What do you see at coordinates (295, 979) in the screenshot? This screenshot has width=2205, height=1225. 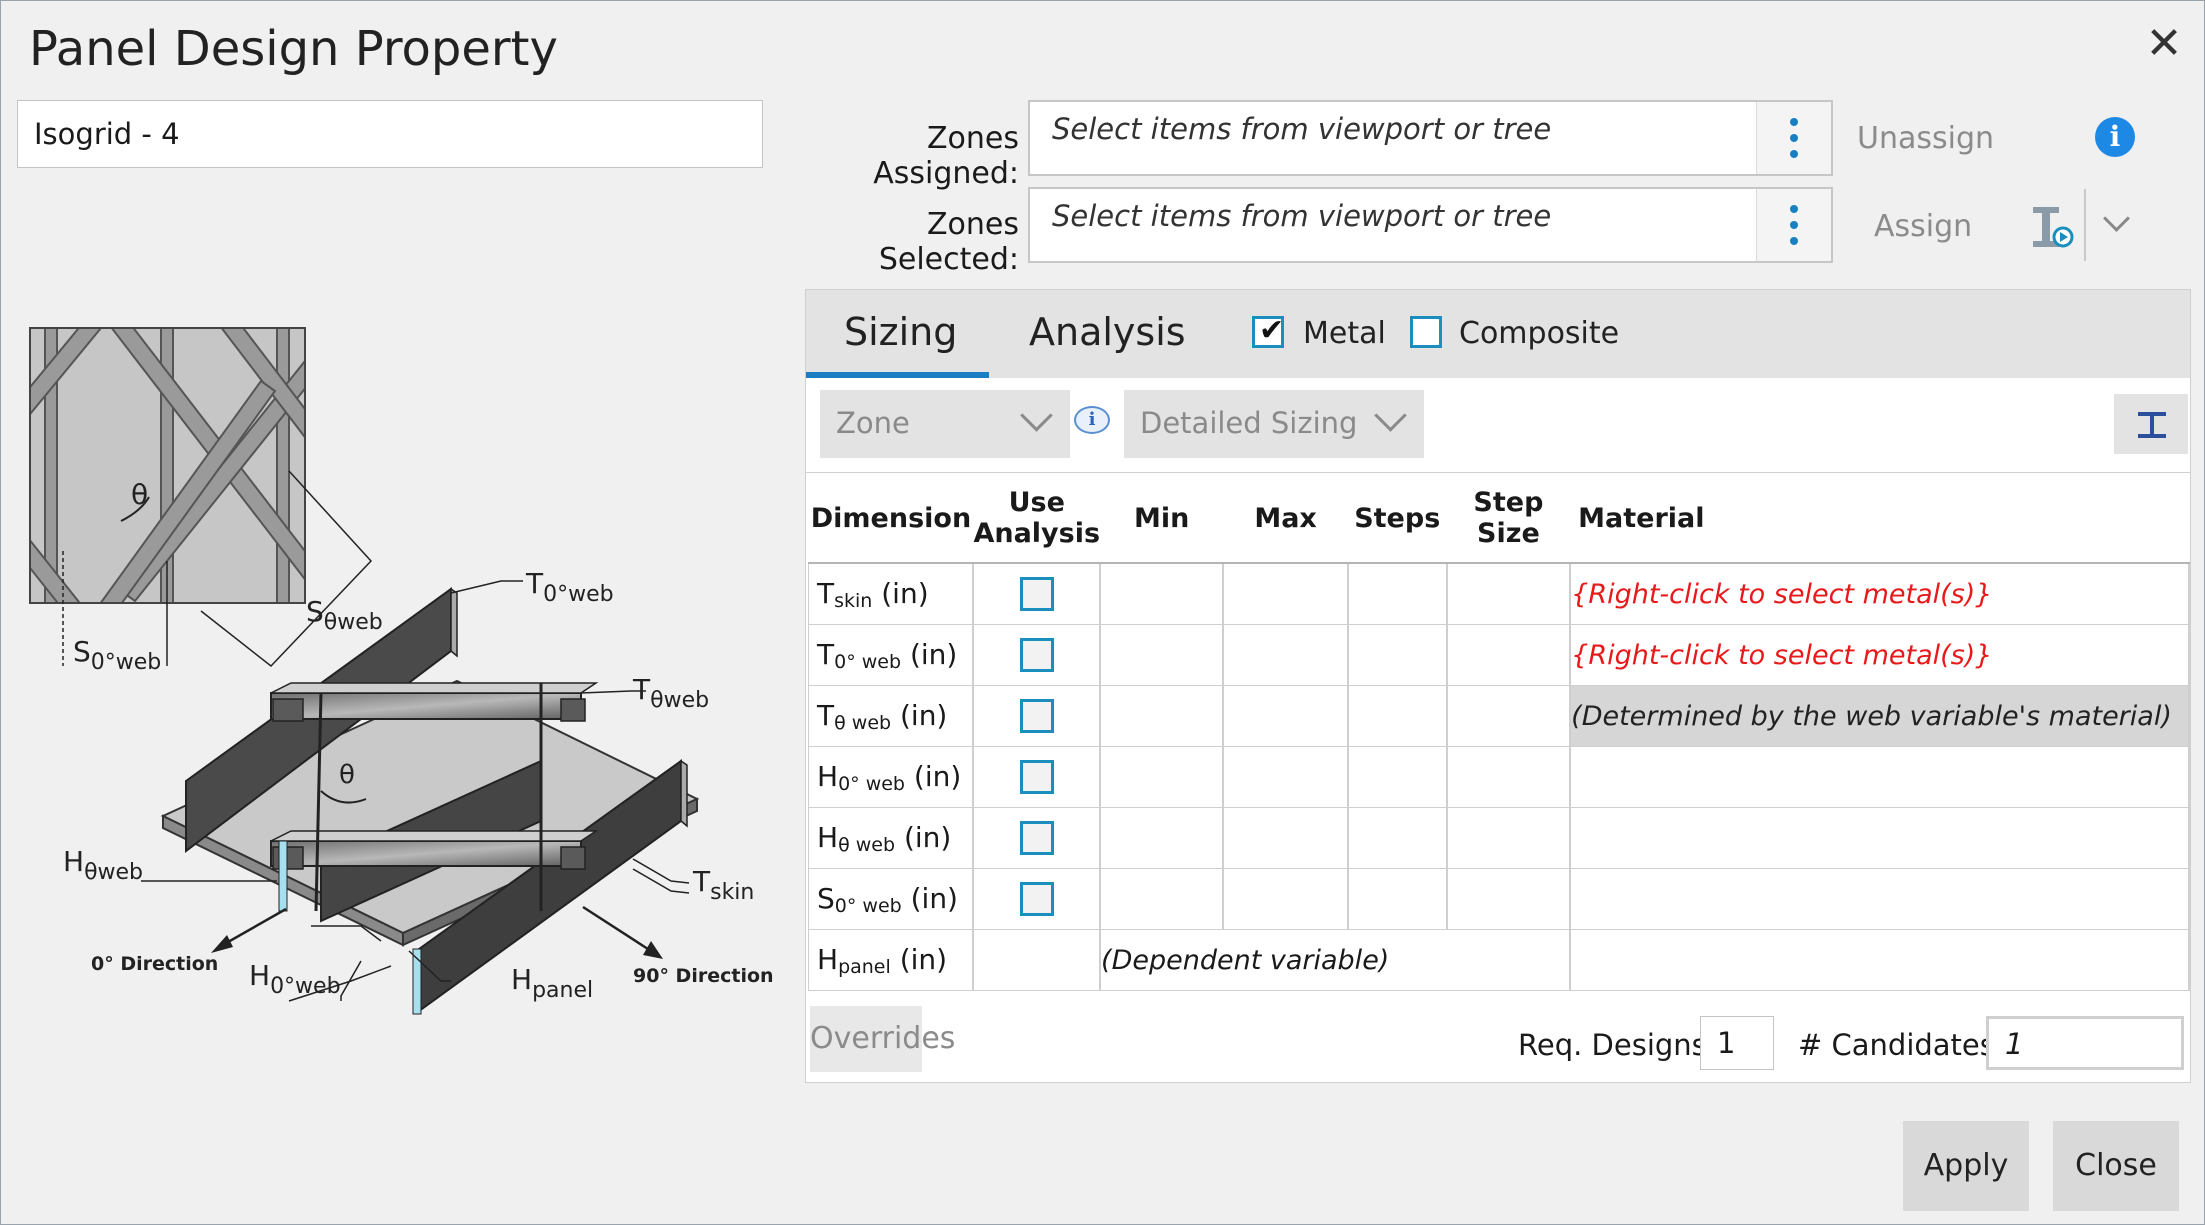 I see `h-0-web-label: H0°web` at bounding box center [295, 979].